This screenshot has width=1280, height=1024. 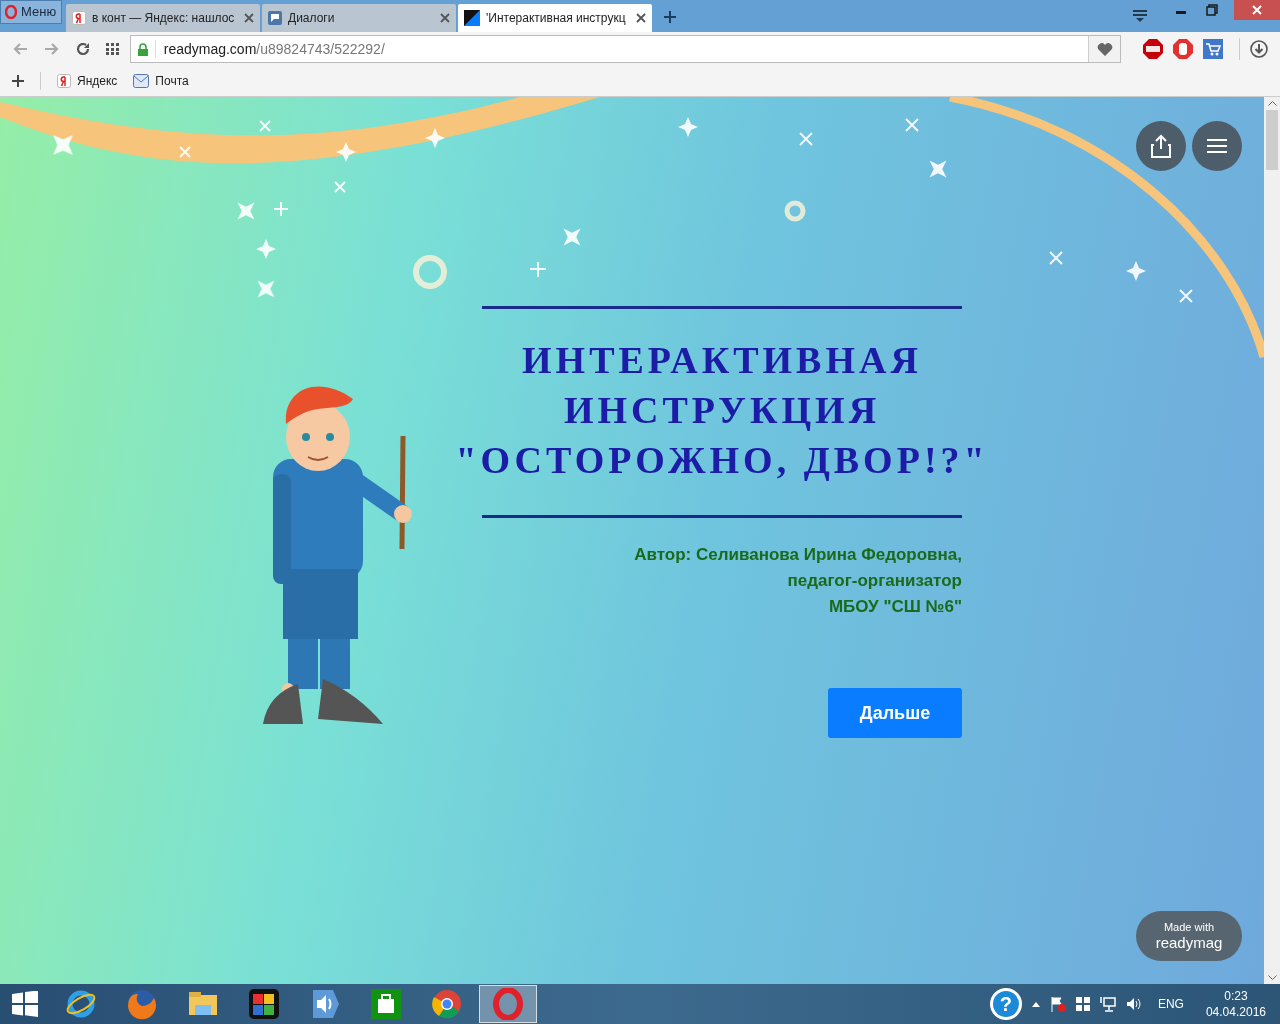 I want to click on made-with-readymag-badge: Made with readymag, so click(x=1189, y=936).